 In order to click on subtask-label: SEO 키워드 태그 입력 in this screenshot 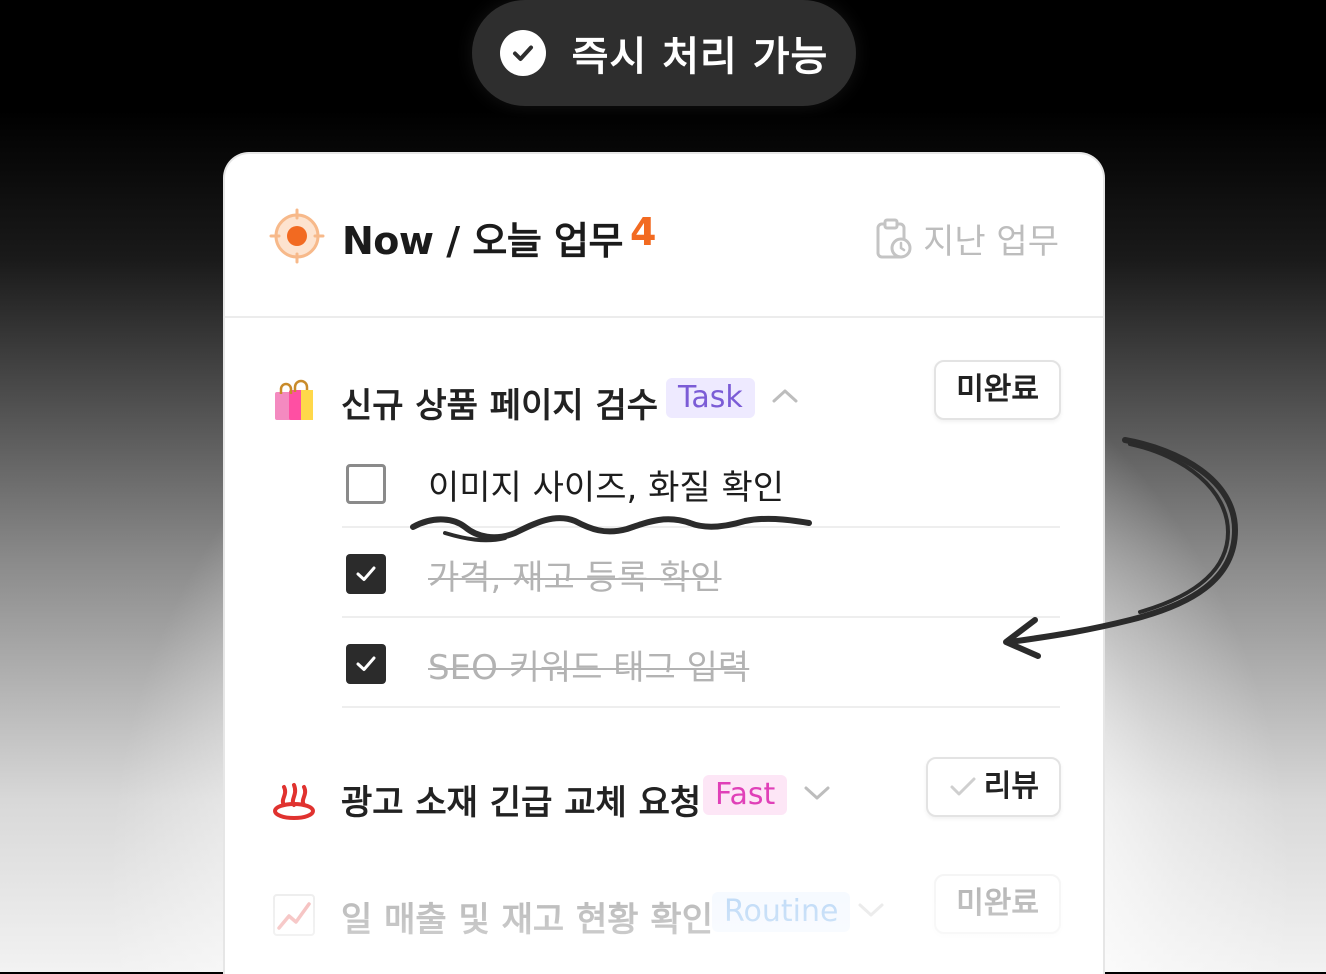, I will do `click(589, 668)`.